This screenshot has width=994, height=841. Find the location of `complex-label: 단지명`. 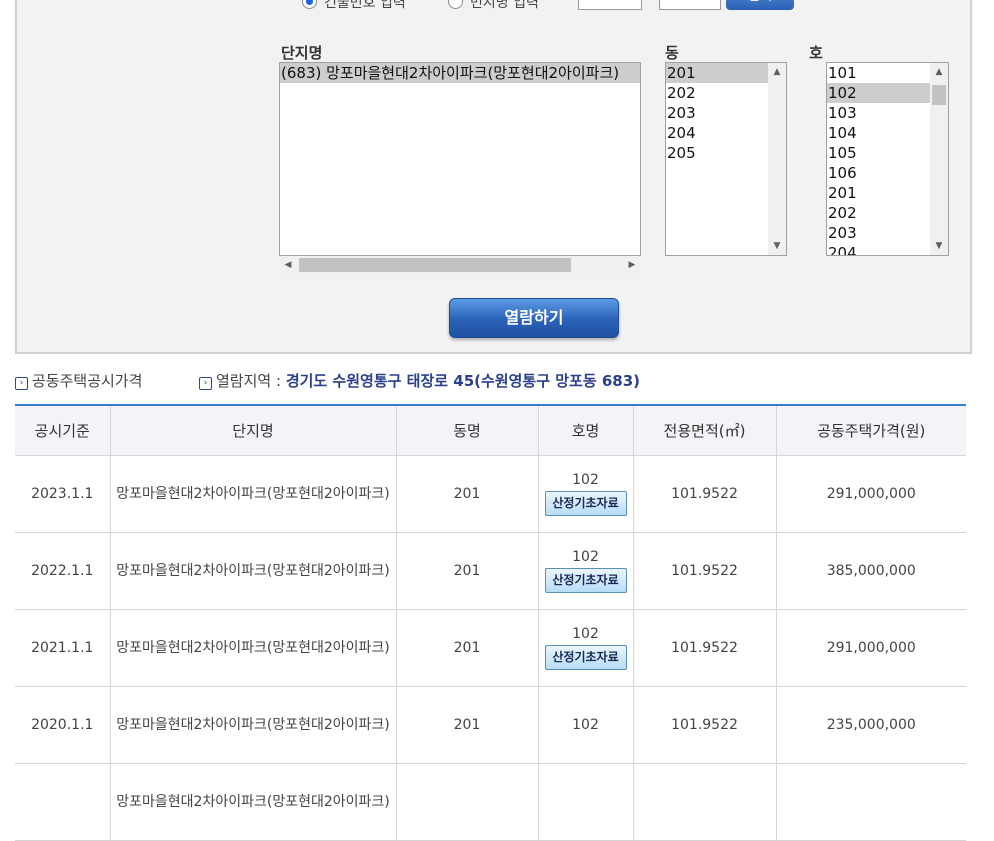

complex-label: 단지명 is located at coordinates (302, 53).